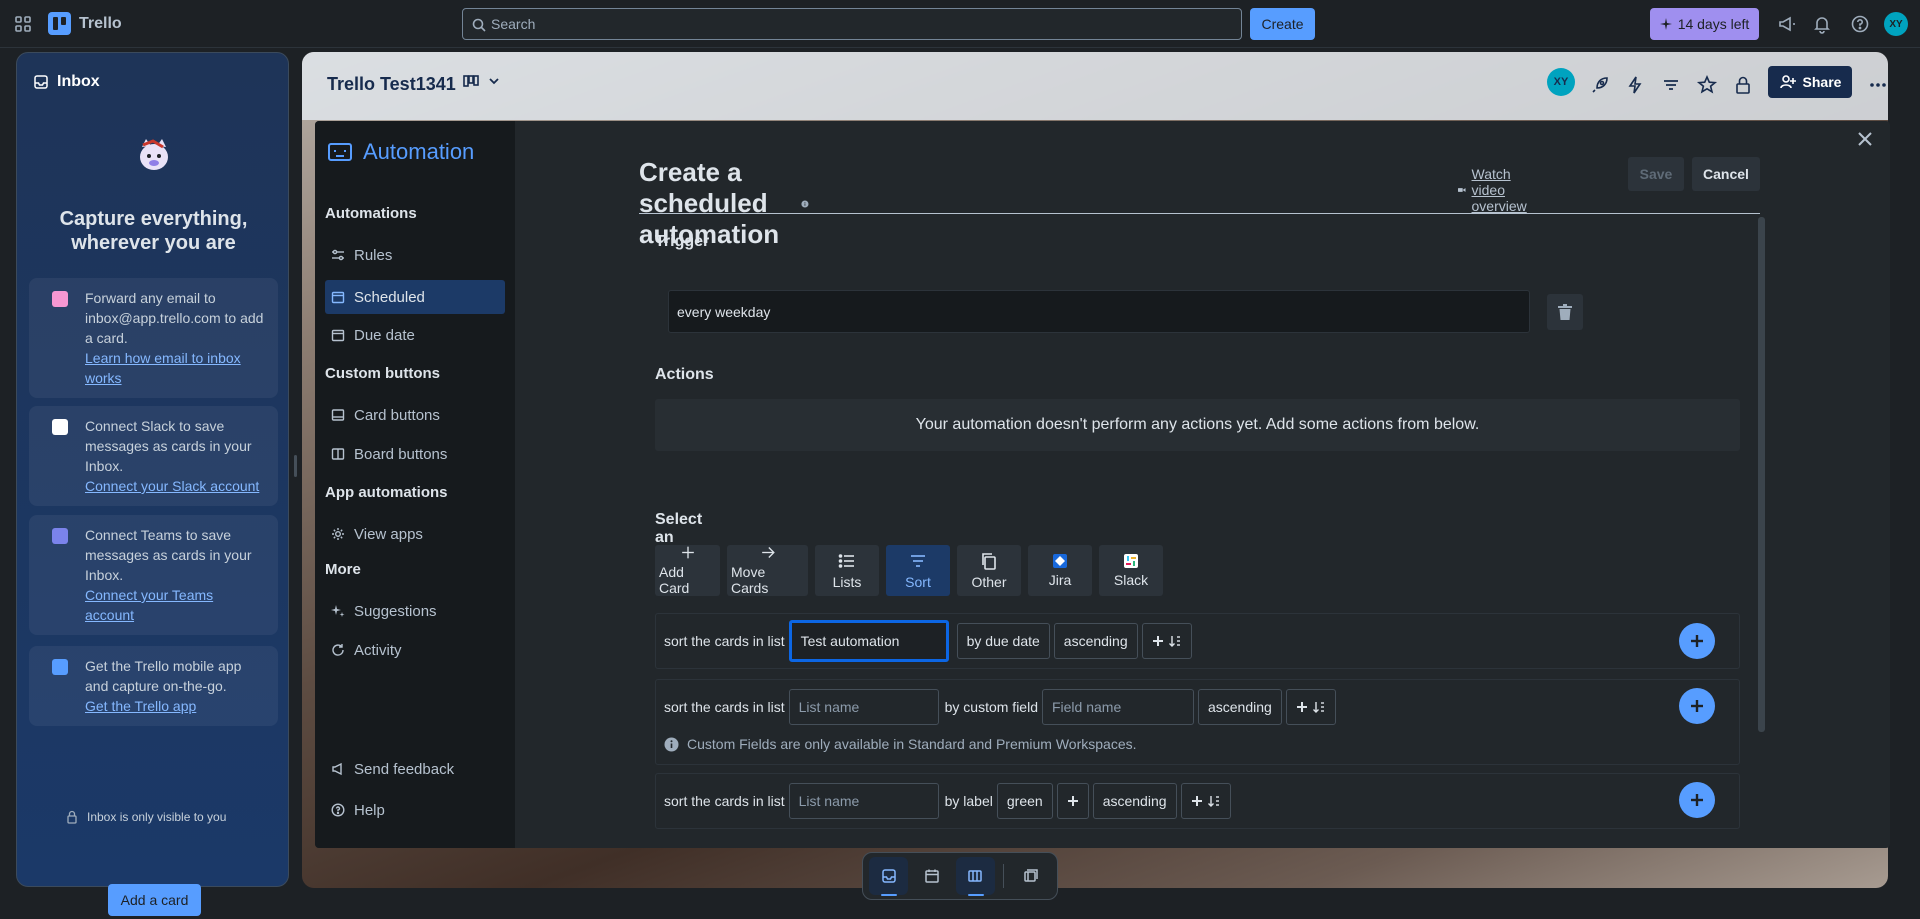  Describe the element at coordinates (415, 769) in the screenshot. I see `menu-item-send-feedback: Send feedback` at that location.